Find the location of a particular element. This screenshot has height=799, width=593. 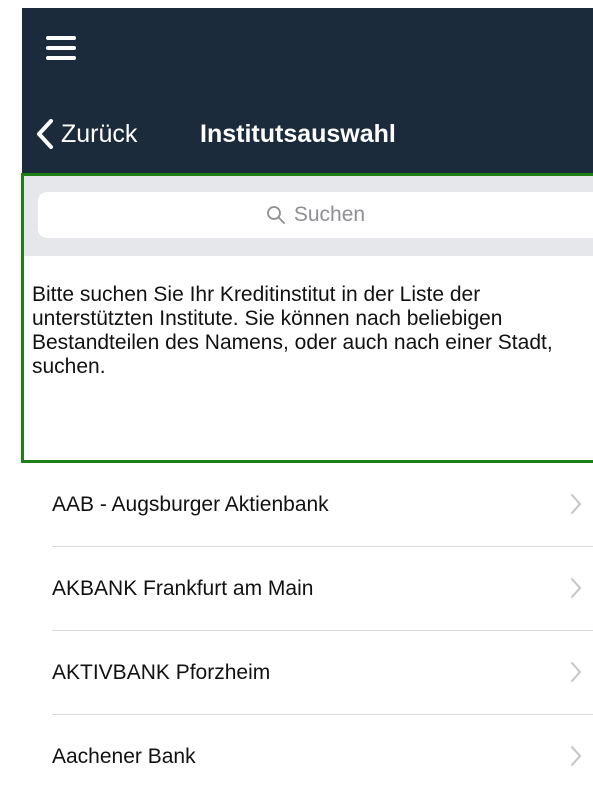

bank-name: AKTIVBANK Pforzheim is located at coordinates (161, 672).